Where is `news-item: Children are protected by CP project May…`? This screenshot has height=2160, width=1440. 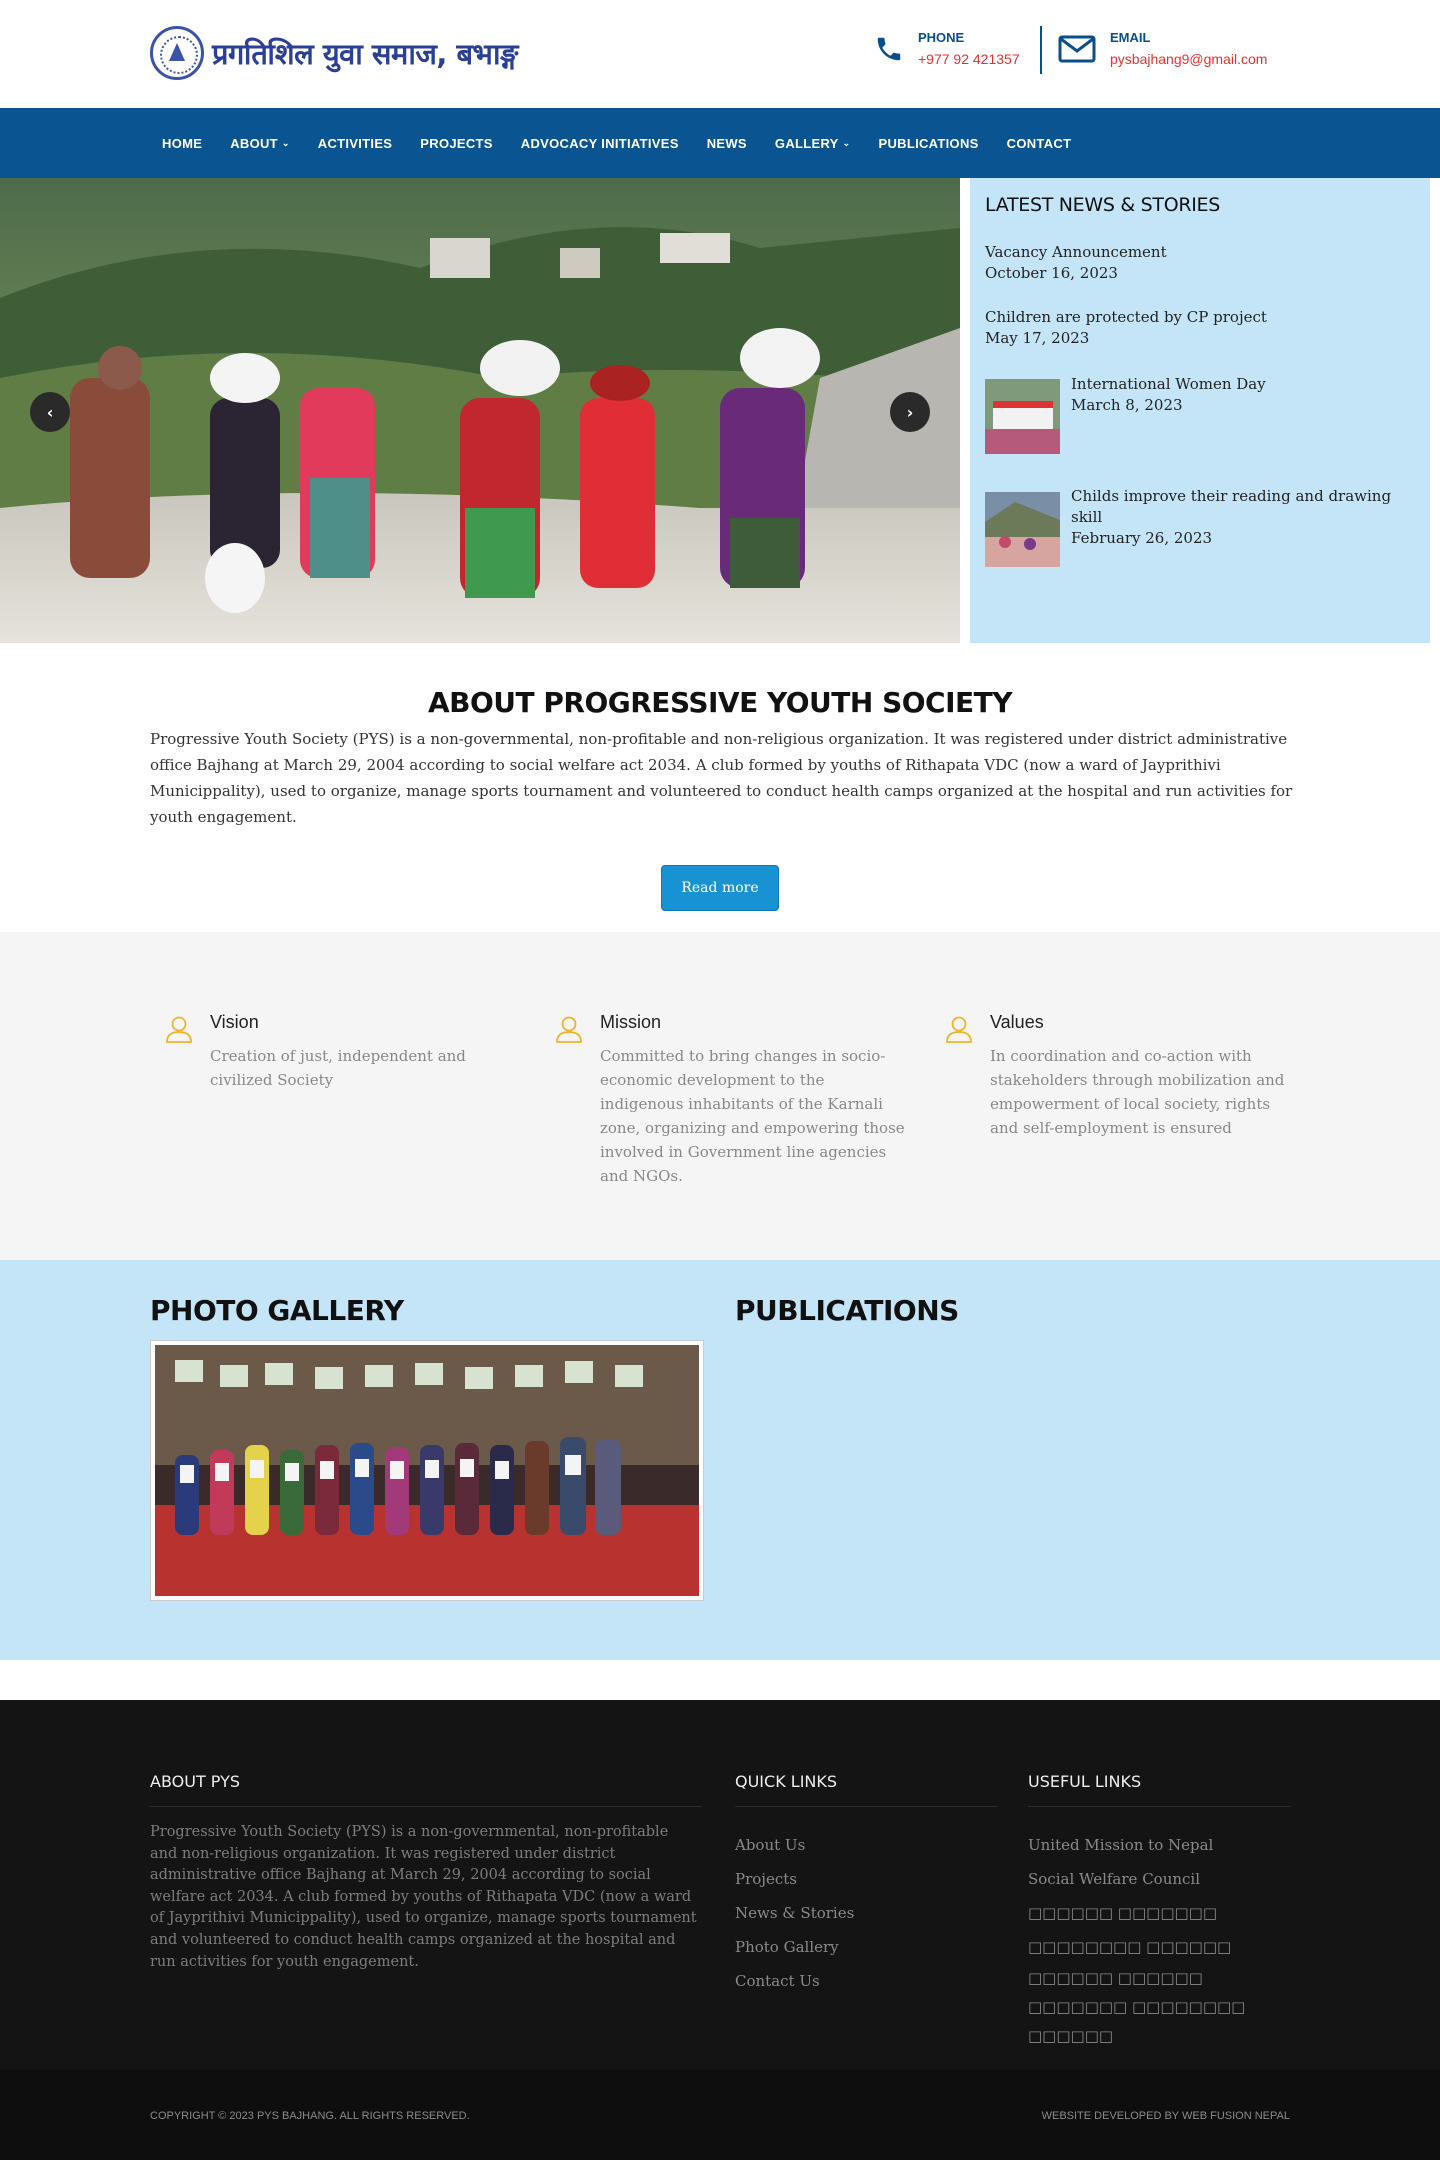 news-item: Children are protected by CP project May… is located at coordinates (1126, 328).